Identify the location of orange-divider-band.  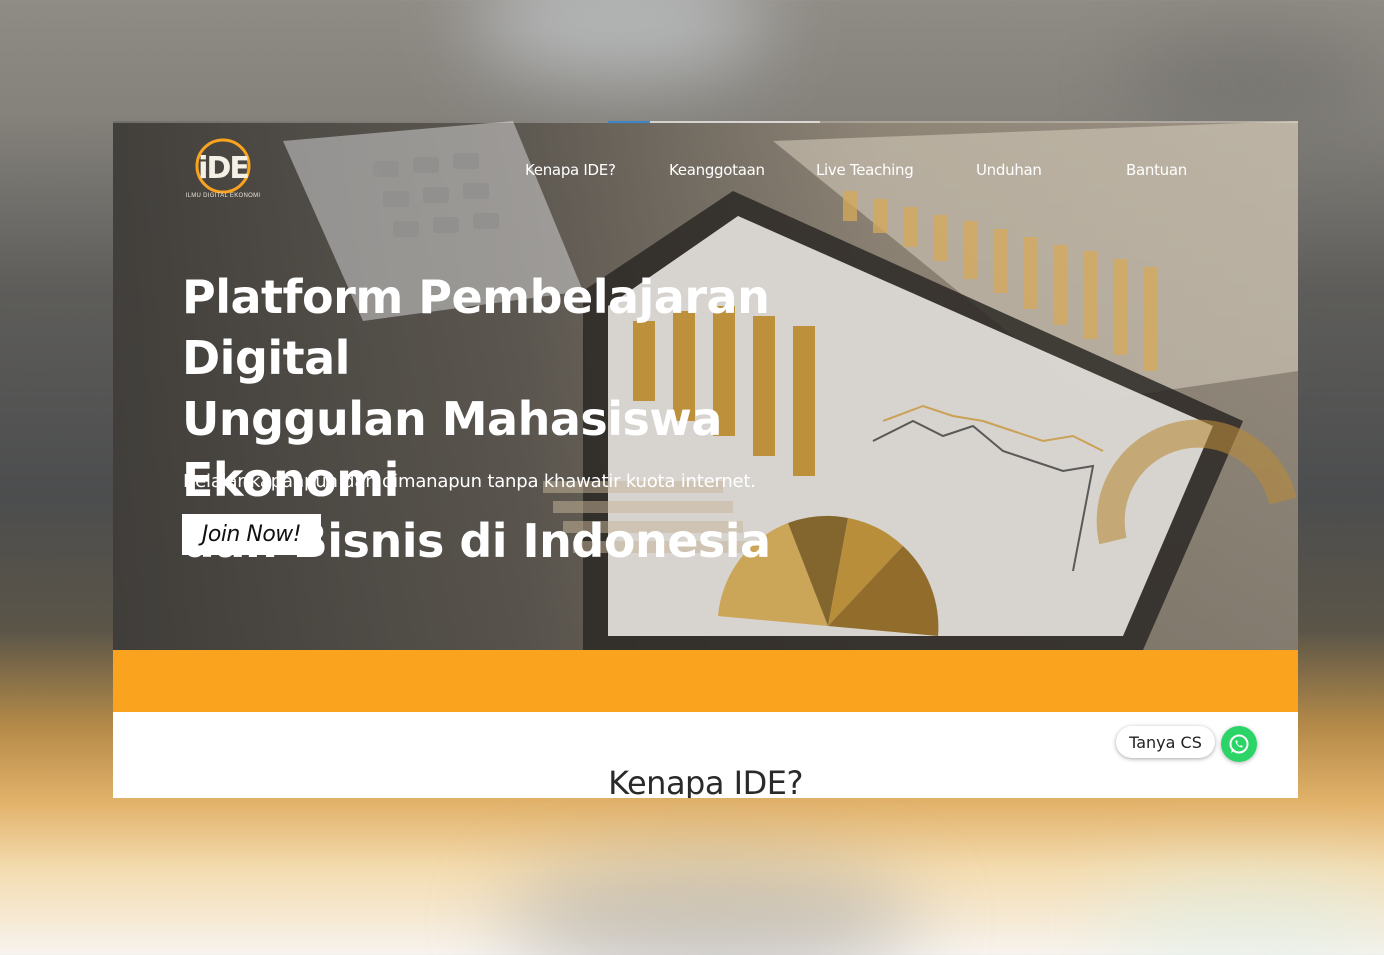
(705, 681).